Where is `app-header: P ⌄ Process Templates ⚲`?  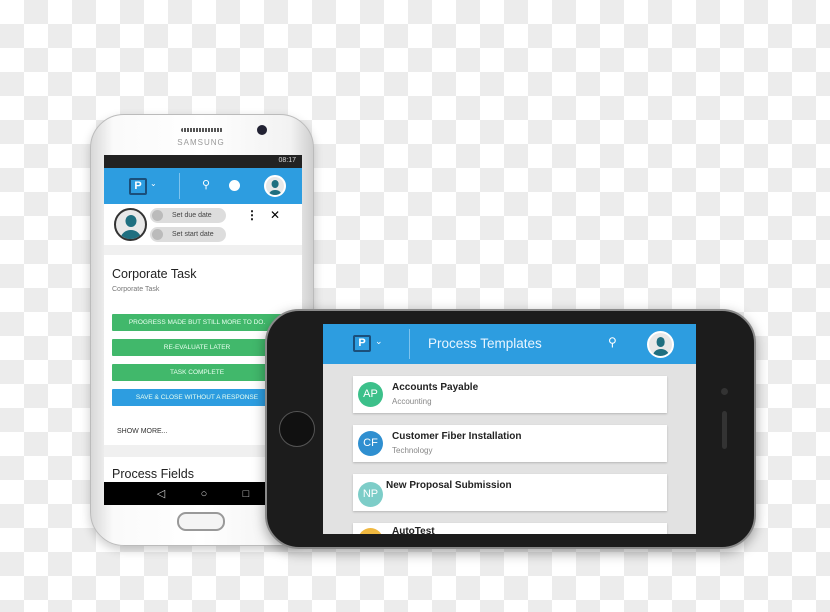 app-header: P ⌄ Process Templates ⚲ is located at coordinates (509, 344).